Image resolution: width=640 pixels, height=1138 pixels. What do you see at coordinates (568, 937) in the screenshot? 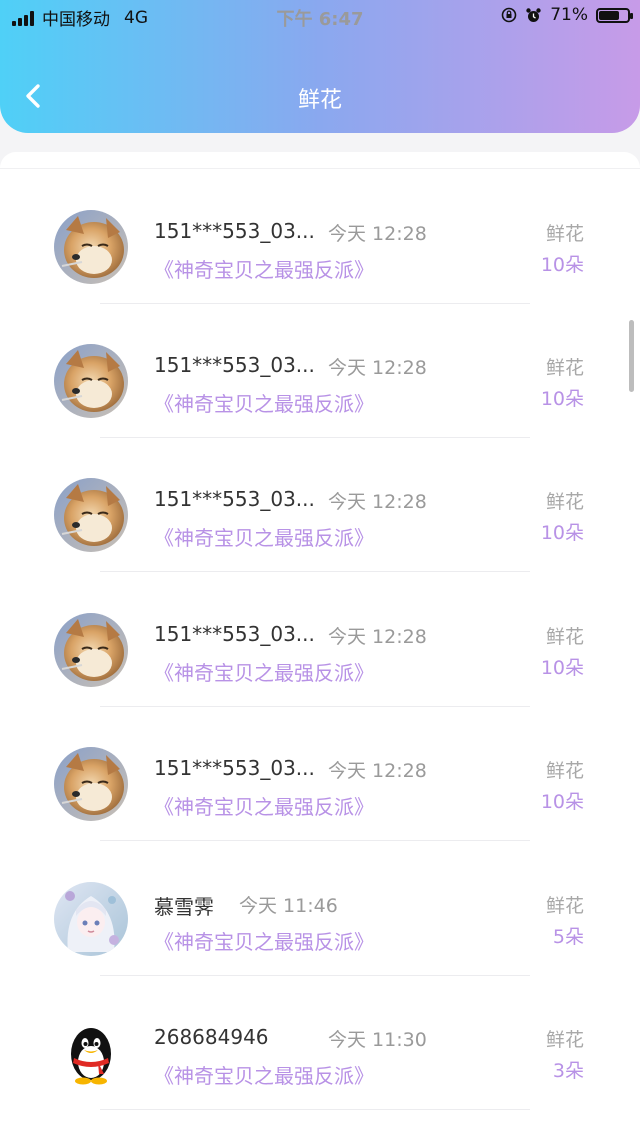
I see `gift-count: 5朵` at bounding box center [568, 937].